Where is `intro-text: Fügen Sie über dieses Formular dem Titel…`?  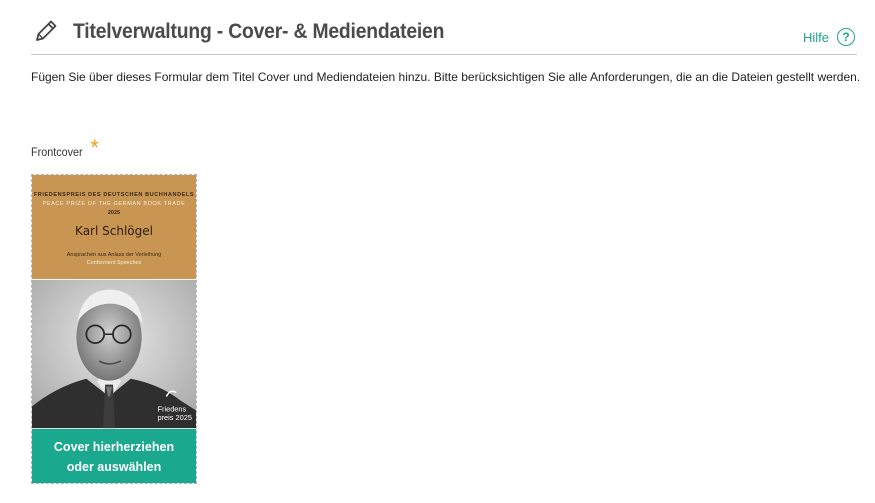 intro-text: Fügen Sie über dieses Formular dem Titel… is located at coordinates (446, 77).